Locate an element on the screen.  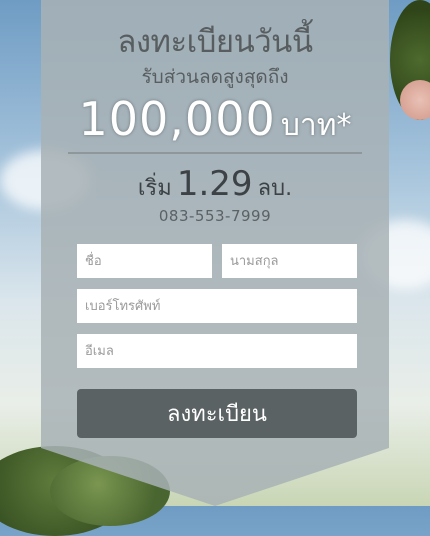
start-price: เริ่ม 1.29 ลบ. is located at coordinates (215, 184).